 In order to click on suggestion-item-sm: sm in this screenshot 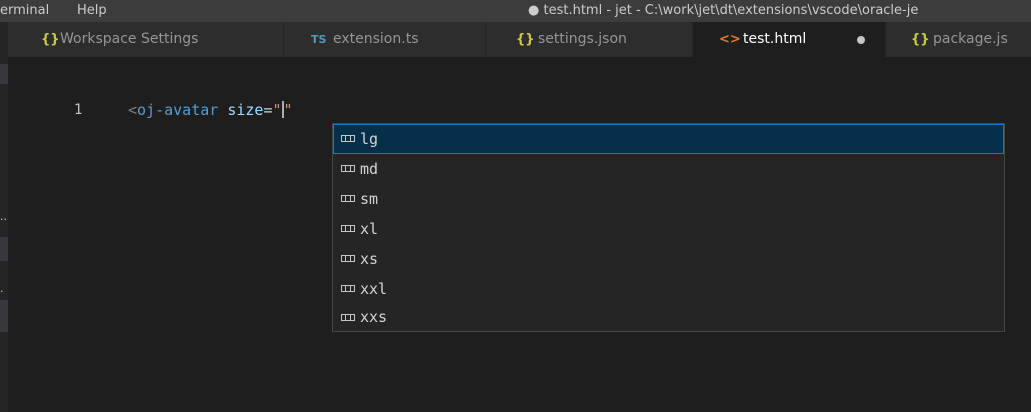, I will do `click(668, 199)`.